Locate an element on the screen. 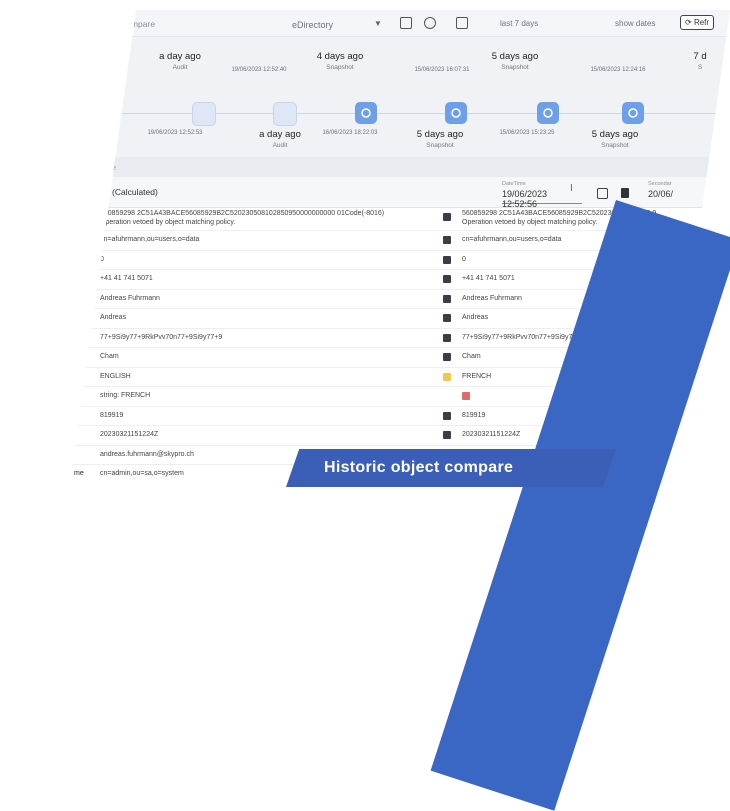 The height and width of the screenshot is (811, 730). old-value-text: cn=admin,ou=sa,o=system is located at coordinates (142, 473).